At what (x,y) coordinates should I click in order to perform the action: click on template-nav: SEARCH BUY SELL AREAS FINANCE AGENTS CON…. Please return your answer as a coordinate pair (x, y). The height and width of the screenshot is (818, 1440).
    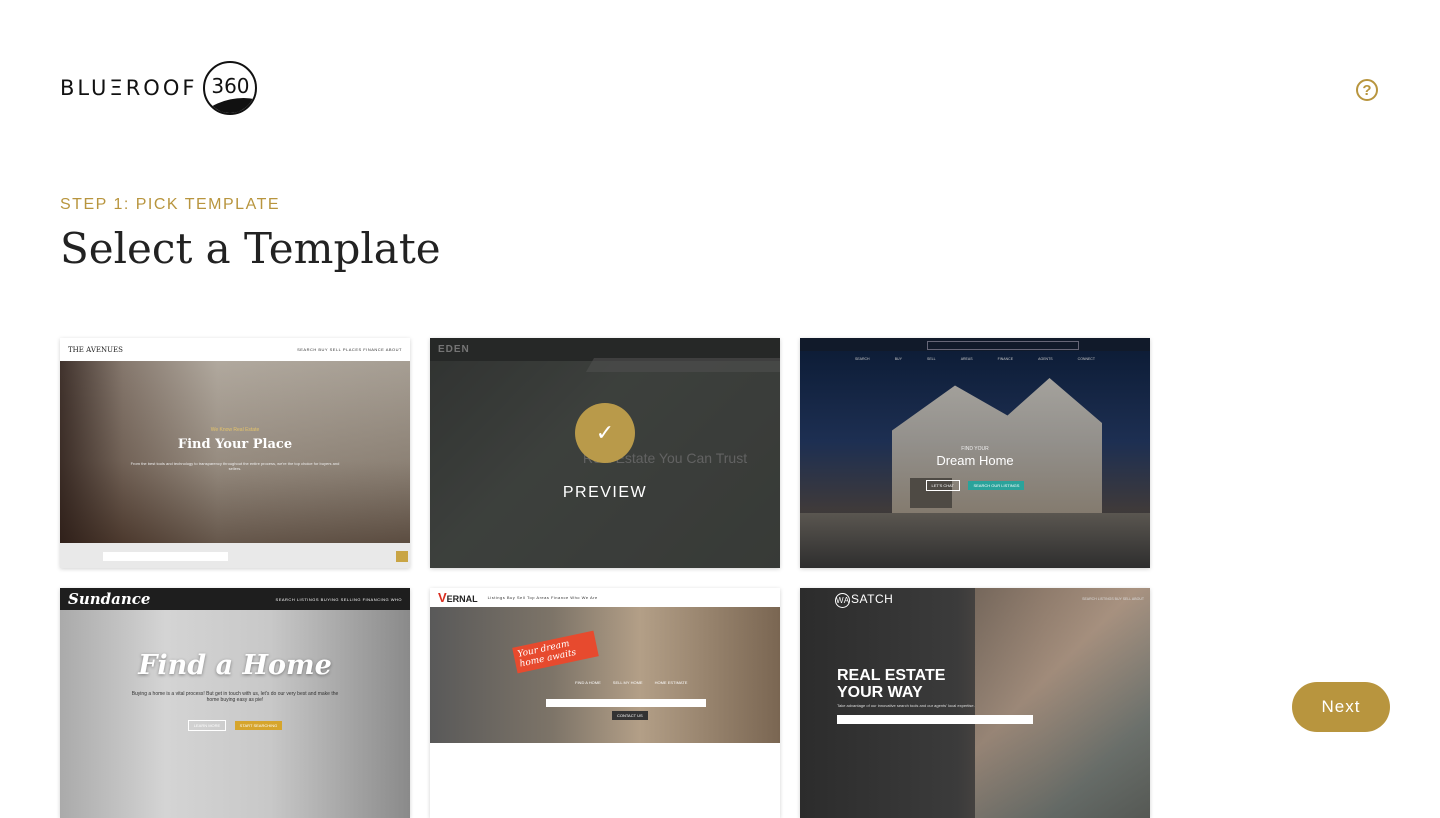
    Looking at the image, I should click on (975, 359).